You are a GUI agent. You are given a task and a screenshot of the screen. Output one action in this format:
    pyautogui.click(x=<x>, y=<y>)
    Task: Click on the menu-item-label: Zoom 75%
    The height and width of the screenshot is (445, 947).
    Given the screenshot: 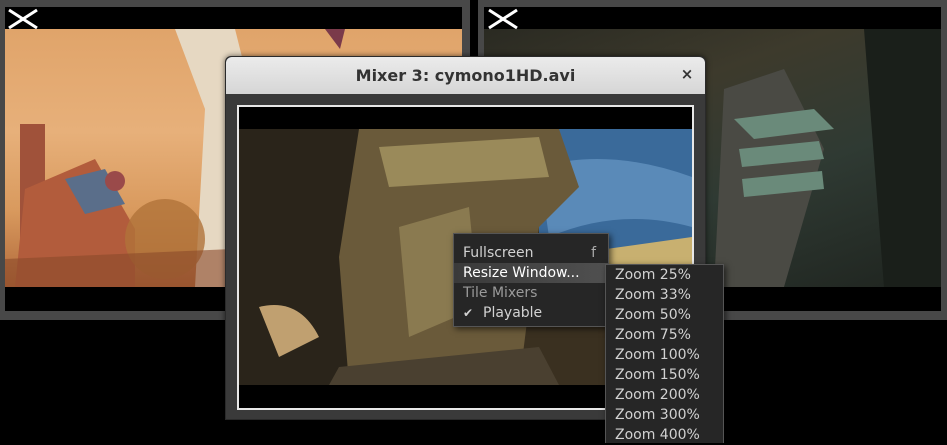 What is the action you would take?
    pyautogui.click(x=653, y=335)
    